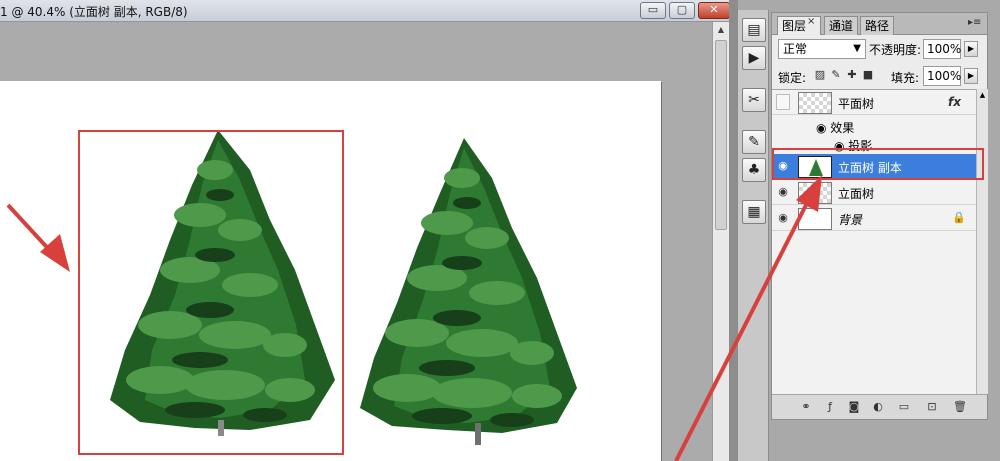 The height and width of the screenshot is (461, 1000). What do you see at coordinates (852, 75) in the screenshot?
I see `lock-position-icon: ✚` at bounding box center [852, 75].